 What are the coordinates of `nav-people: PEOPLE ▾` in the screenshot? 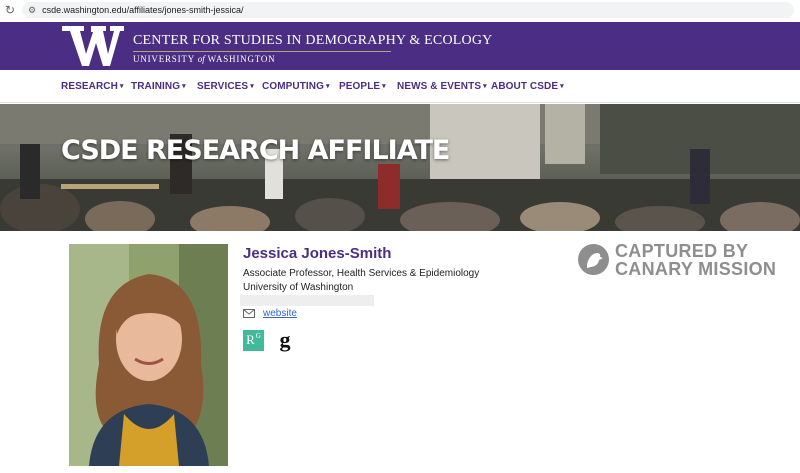 It's located at (362, 86).